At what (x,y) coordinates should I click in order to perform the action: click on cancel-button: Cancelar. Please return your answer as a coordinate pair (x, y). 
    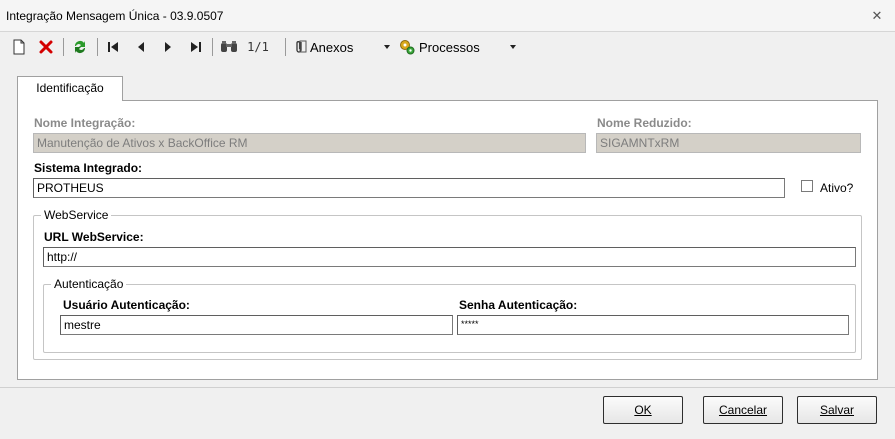
    Looking at the image, I should click on (743, 410).